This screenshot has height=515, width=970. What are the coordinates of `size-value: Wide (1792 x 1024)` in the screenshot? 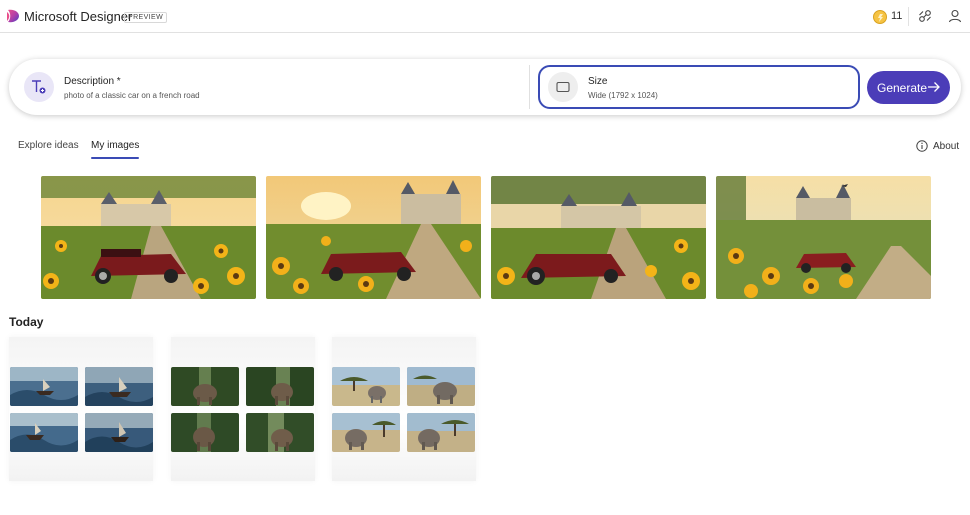 It's located at (623, 95).